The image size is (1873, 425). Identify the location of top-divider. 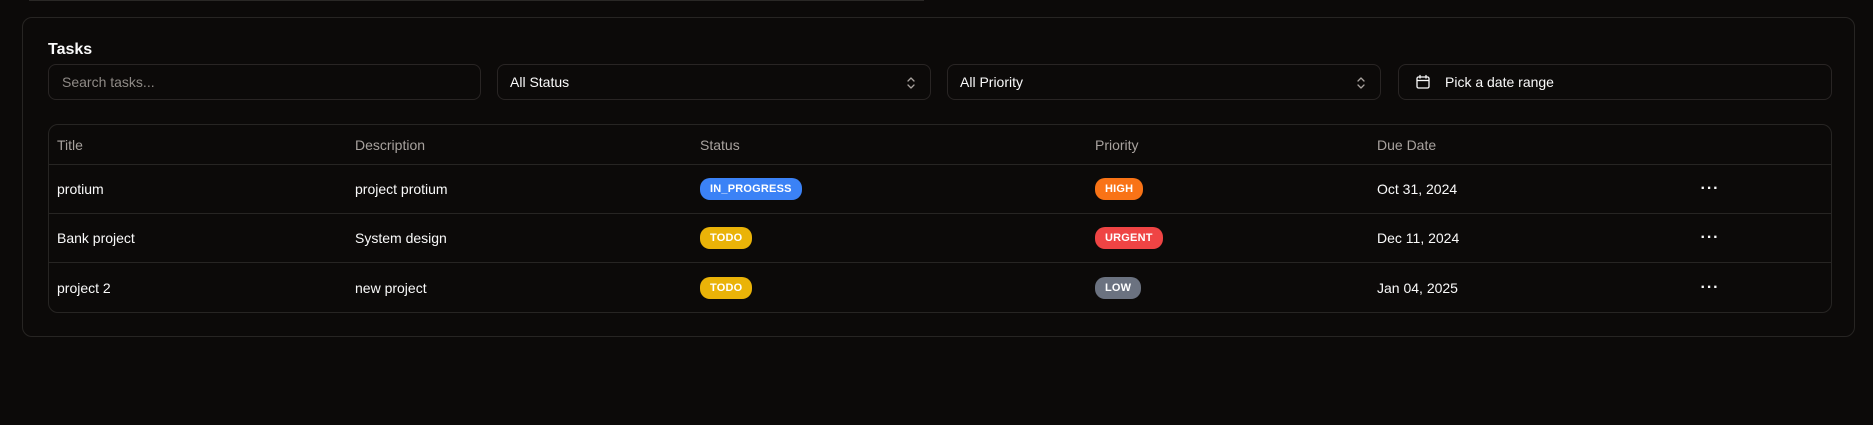
(476, 0).